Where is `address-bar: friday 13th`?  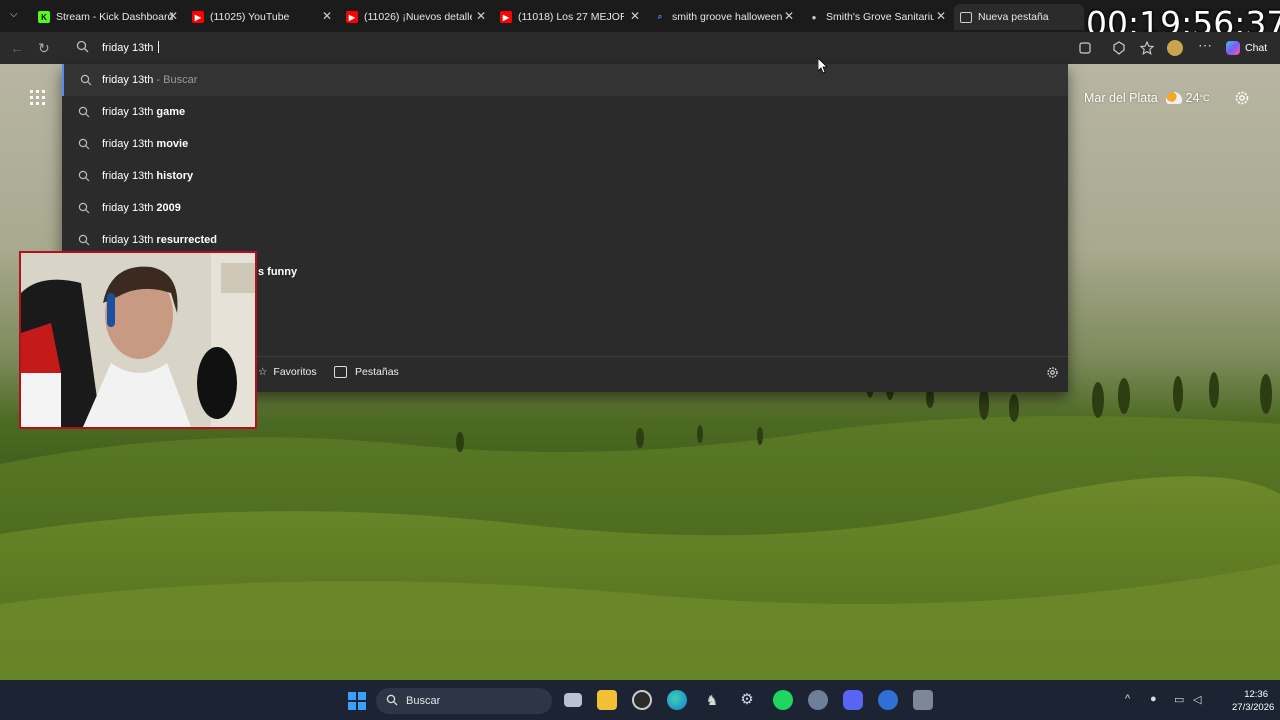 address-bar: friday 13th is located at coordinates (565, 48).